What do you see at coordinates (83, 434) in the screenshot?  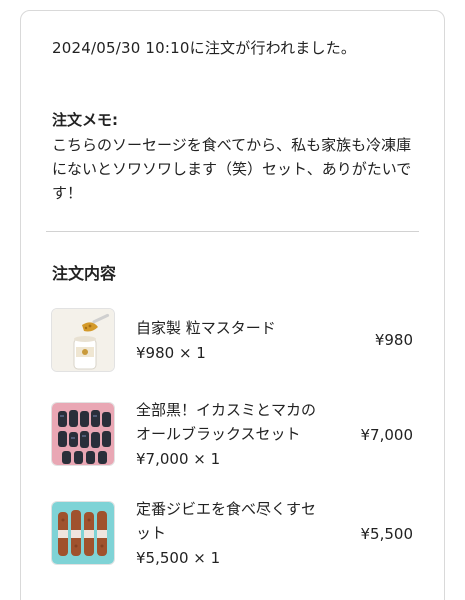 I see `black-sausage-image` at bounding box center [83, 434].